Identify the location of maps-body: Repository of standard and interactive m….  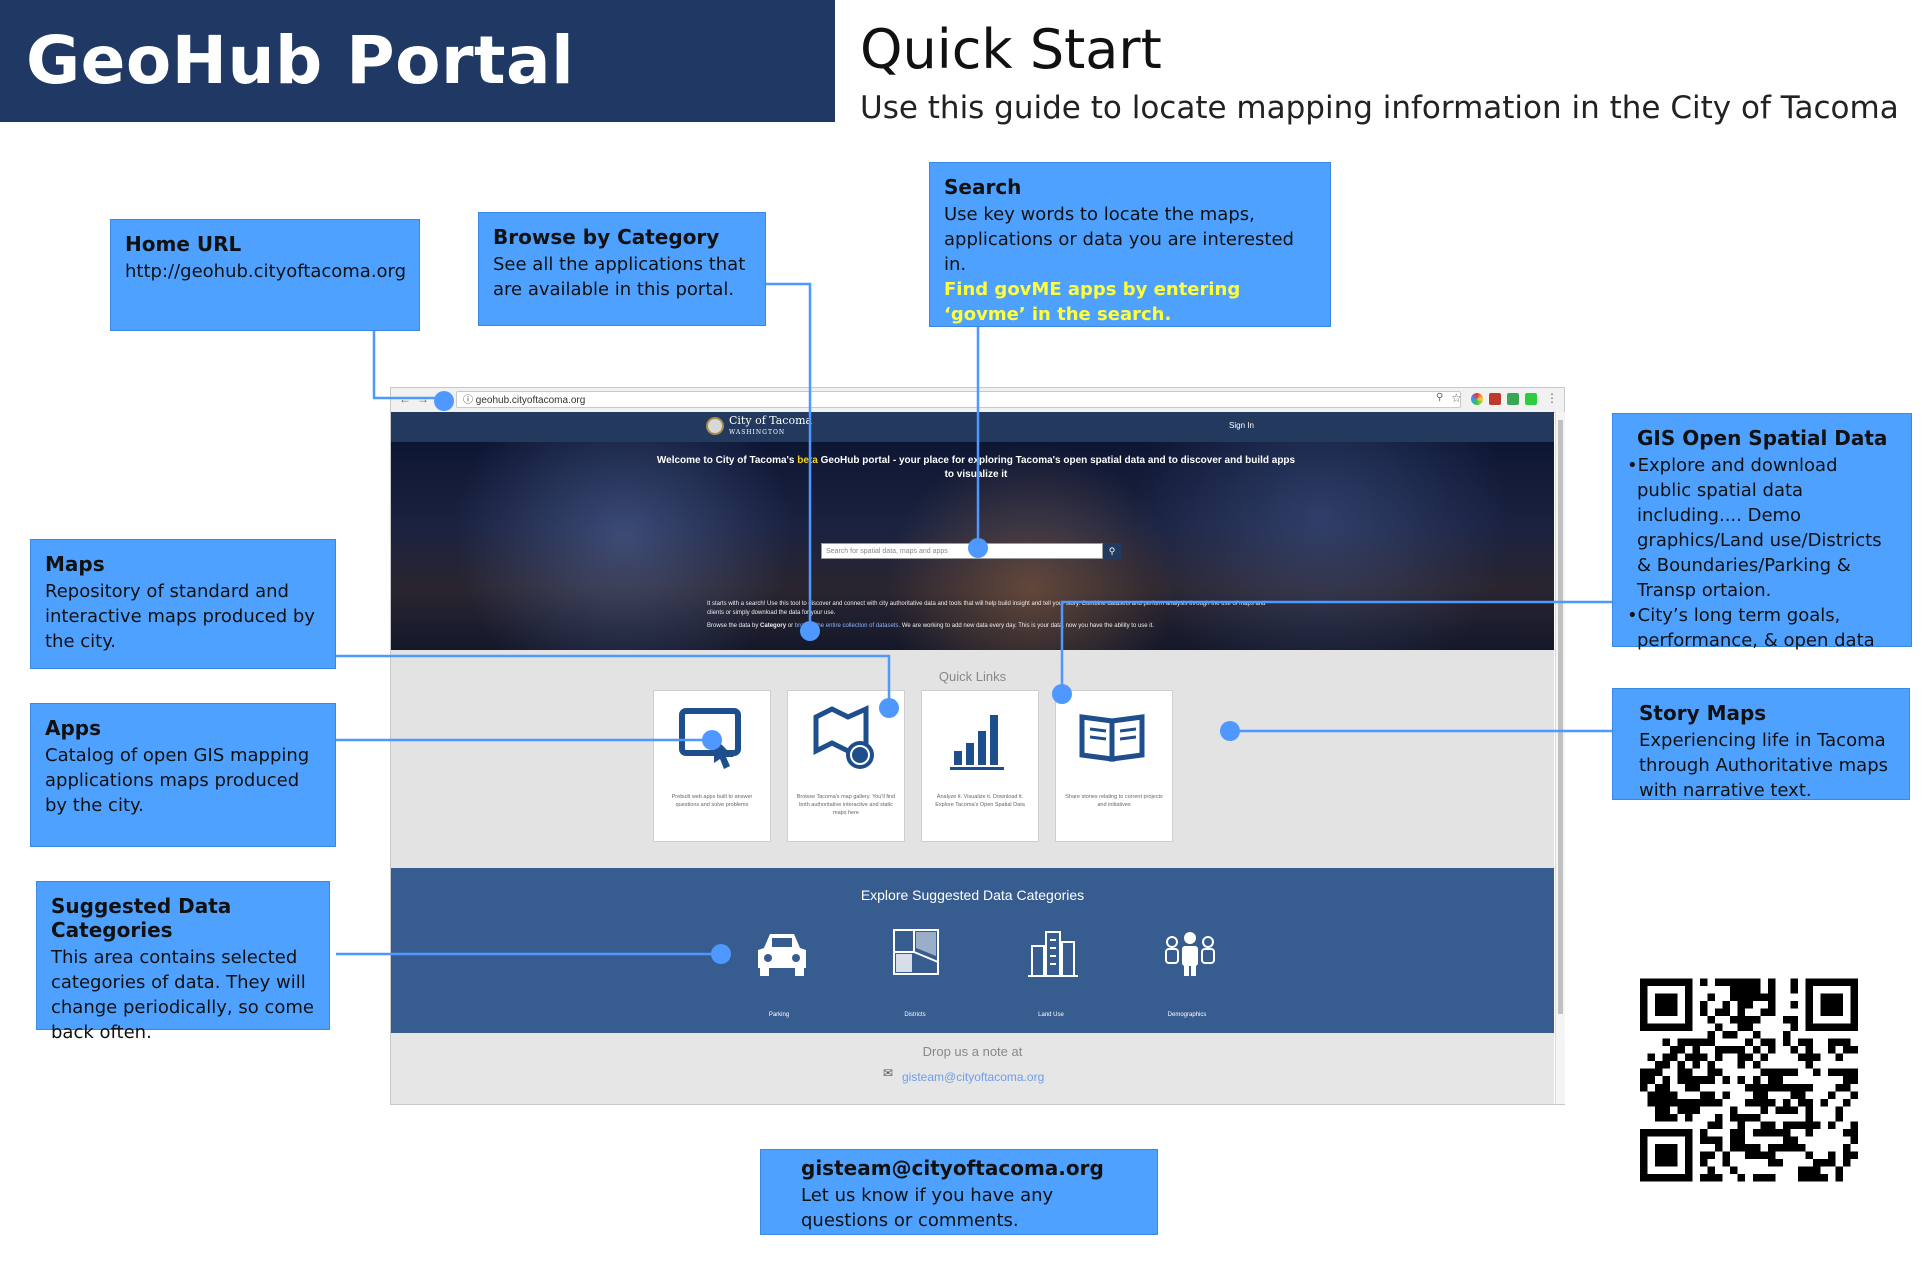
(180, 616).